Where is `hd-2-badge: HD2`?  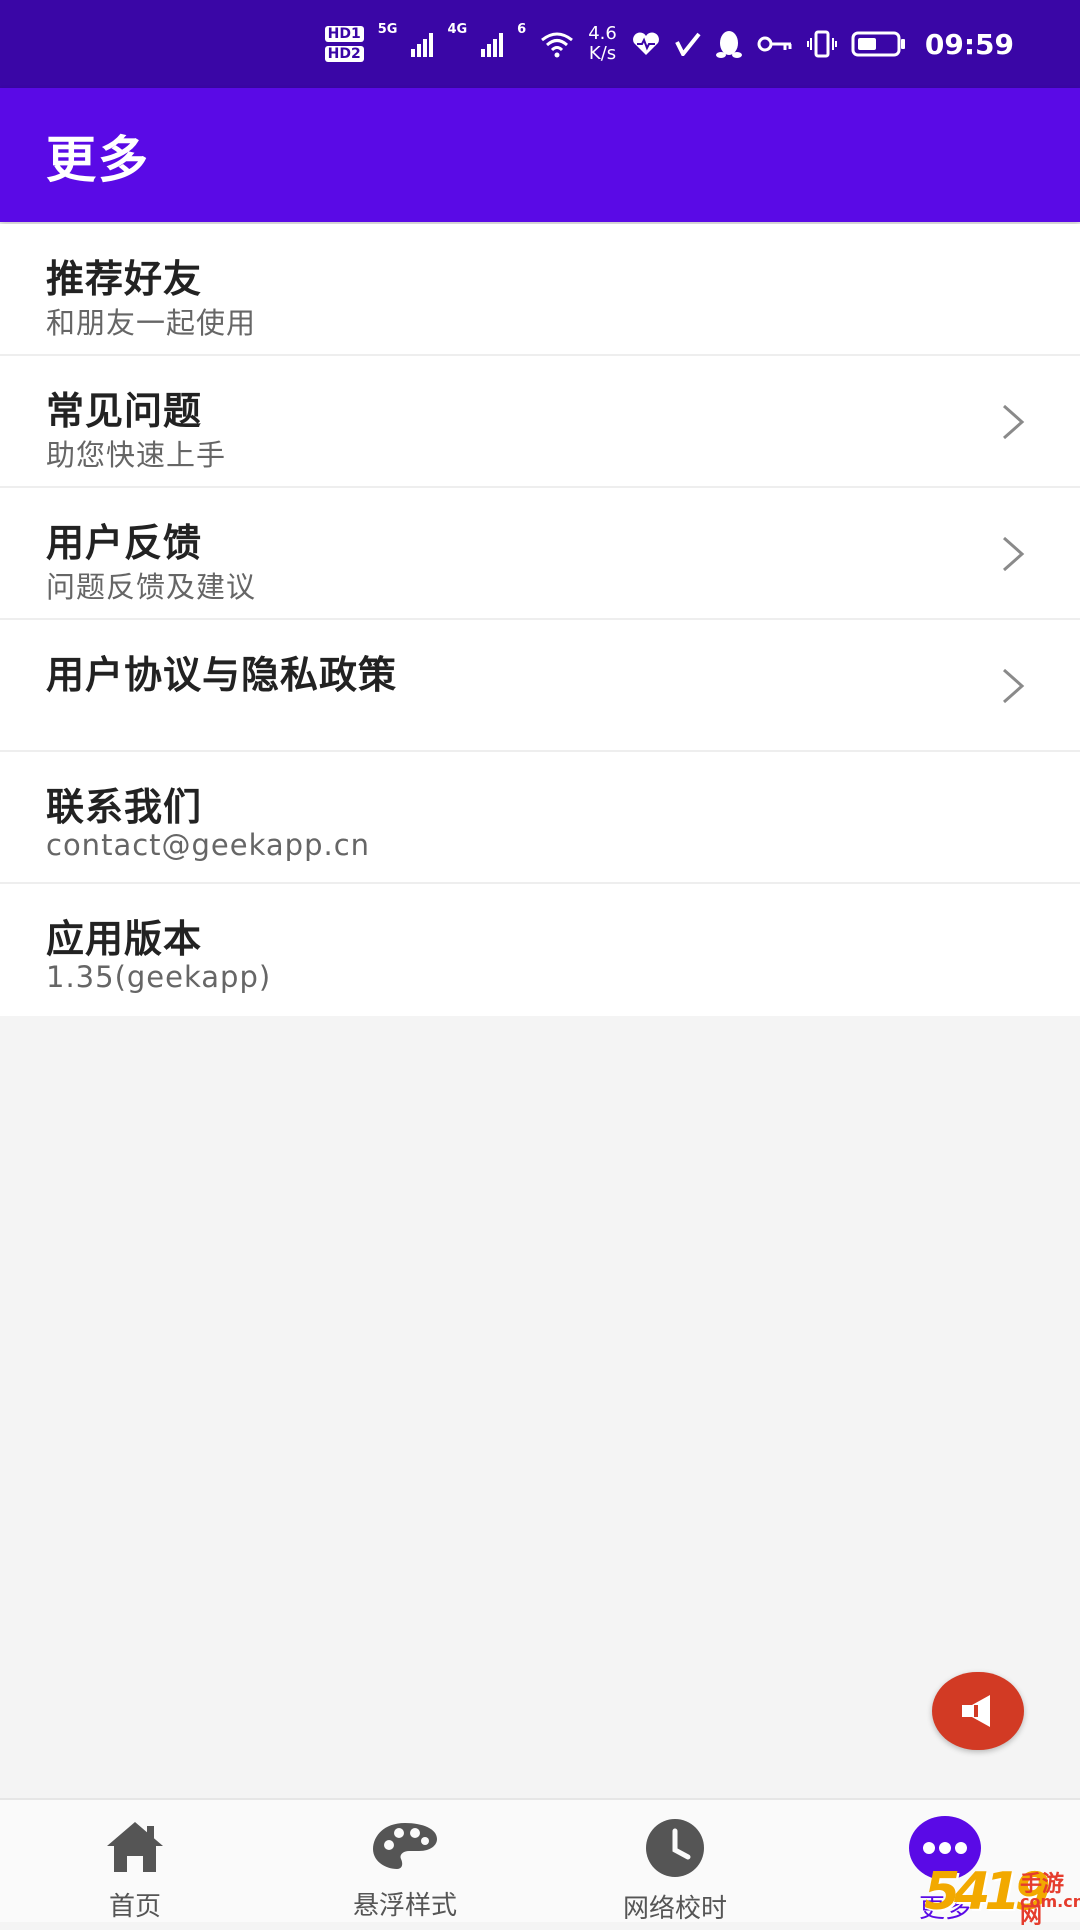 hd-2-badge: HD2 is located at coordinates (344, 54).